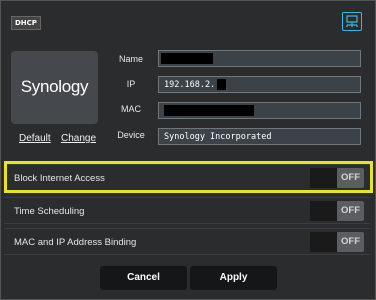  Describe the element at coordinates (352, 21) in the screenshot. I see `lan-icon` at that location.